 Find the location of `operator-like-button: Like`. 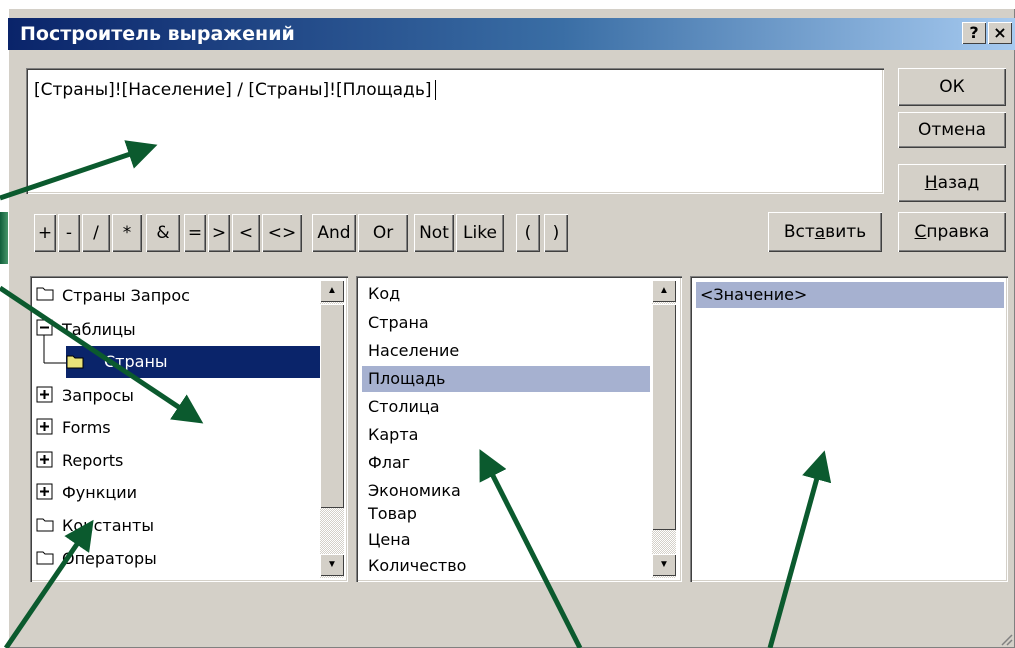

operator-like-button: Like is located at coordinates (480, 233).